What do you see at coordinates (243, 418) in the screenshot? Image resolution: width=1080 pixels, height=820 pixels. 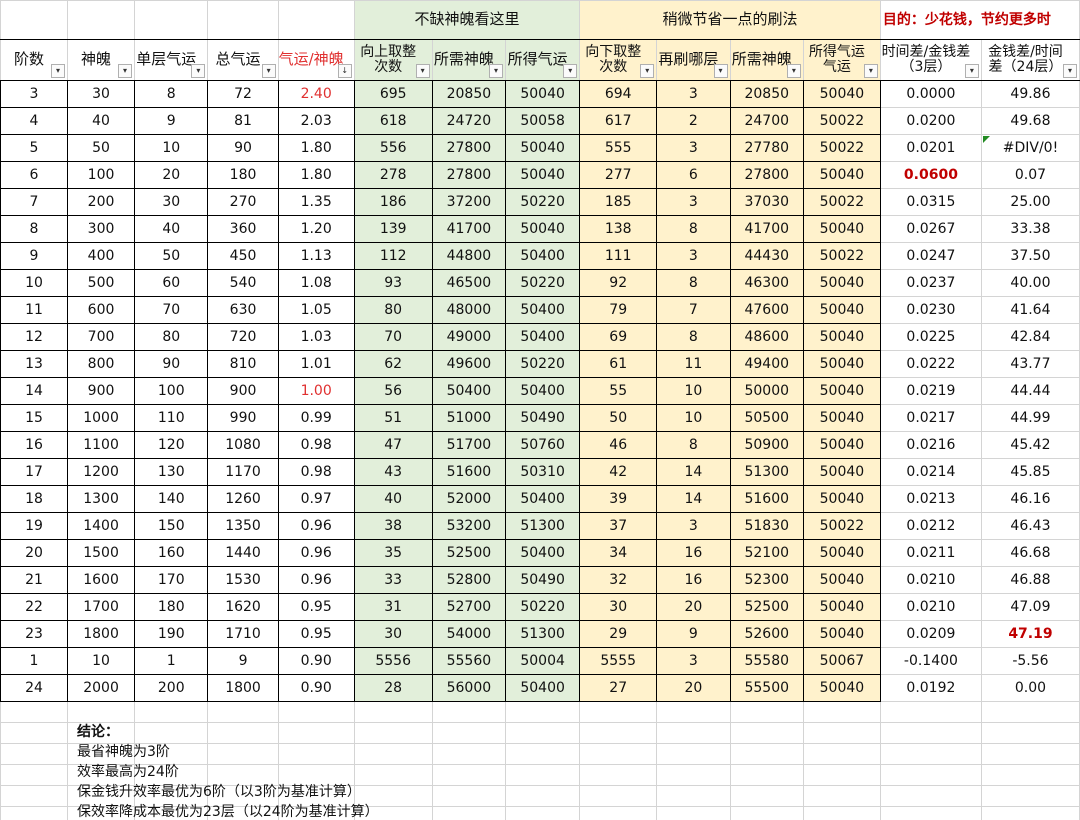 I see `table-cell: 990` at bounding box center [243, 418].